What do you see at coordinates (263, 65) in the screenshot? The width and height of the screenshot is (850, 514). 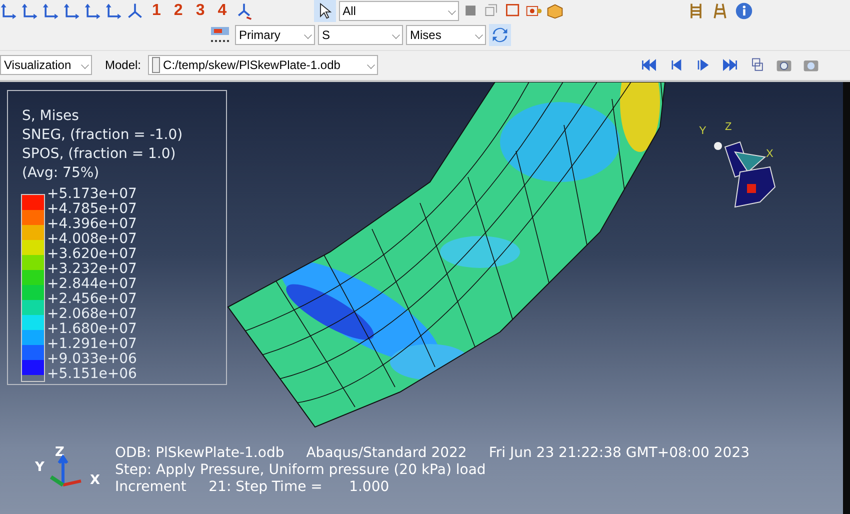 I see `model-dropdown: C:/temp/skew/PlSkewPlate-1.odb` at bounding box center [263, 65].